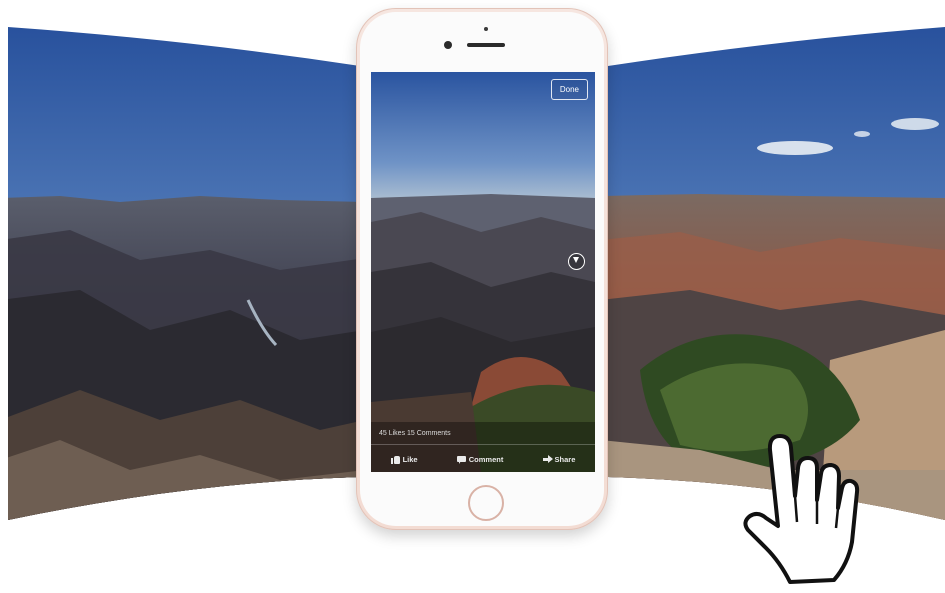 The height and width of the screenshot is (593, 945). I want to click on like-icon, so click(395, 459).